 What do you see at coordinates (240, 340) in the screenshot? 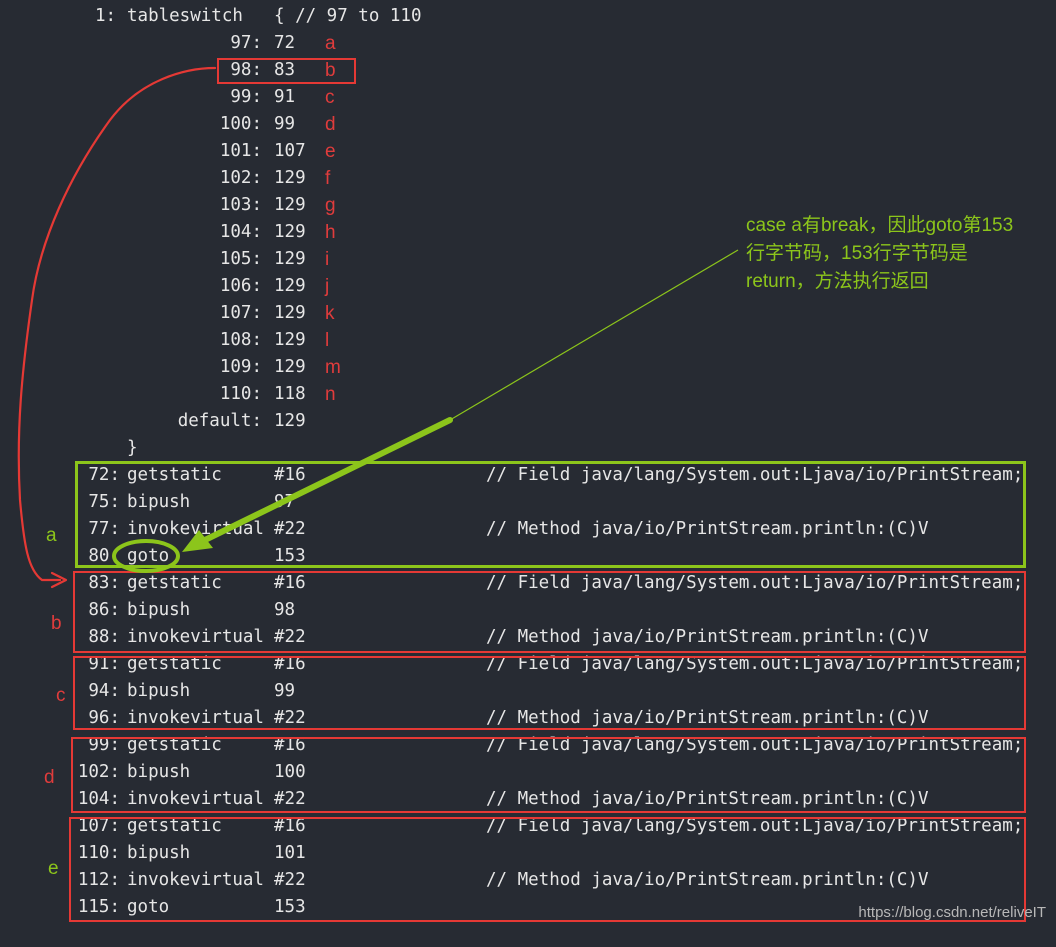
I see `switch-key: 108:` at bounding box center [240, 340].